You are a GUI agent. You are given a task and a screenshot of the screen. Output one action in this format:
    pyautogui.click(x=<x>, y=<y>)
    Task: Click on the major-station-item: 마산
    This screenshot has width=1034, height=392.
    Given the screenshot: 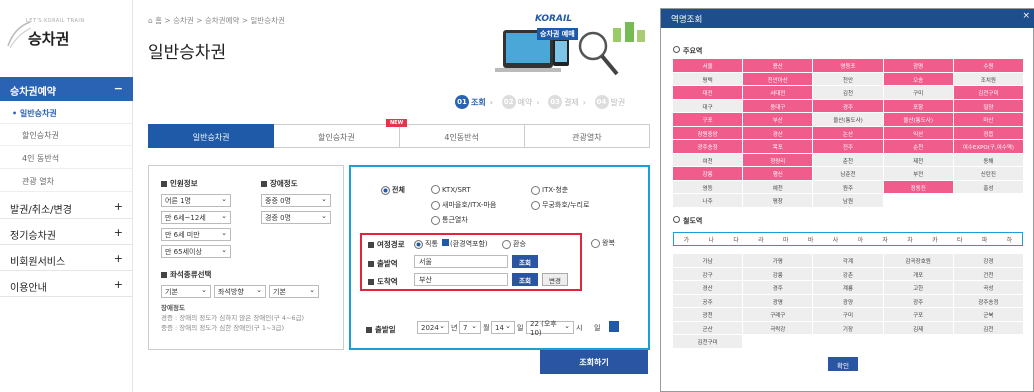 What is the action you would take?
    pyautogui.click(x=988, y=119)
    